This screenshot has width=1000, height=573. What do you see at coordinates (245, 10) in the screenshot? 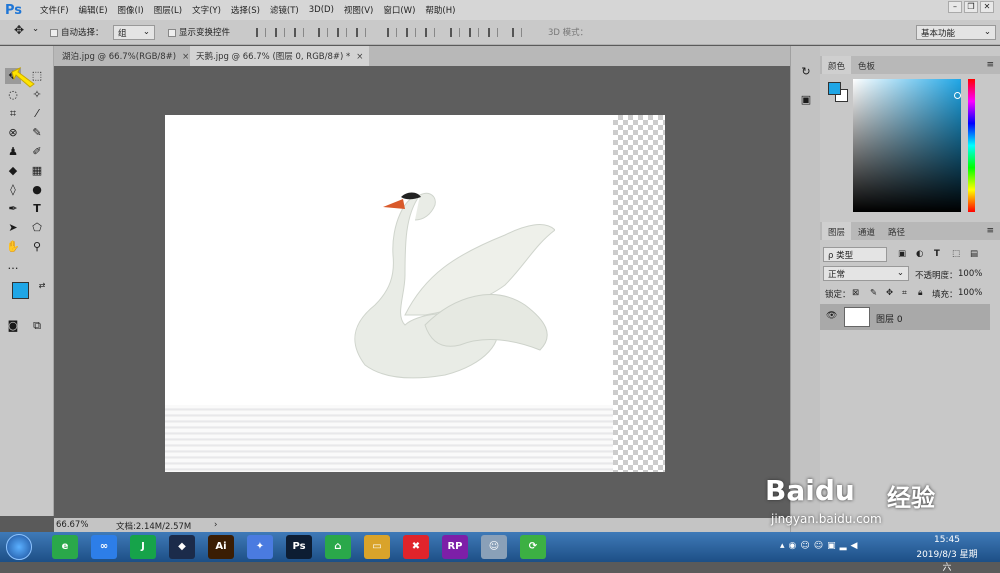
I see `menu-select: 选择(S)` at bounding box center [245, 10].